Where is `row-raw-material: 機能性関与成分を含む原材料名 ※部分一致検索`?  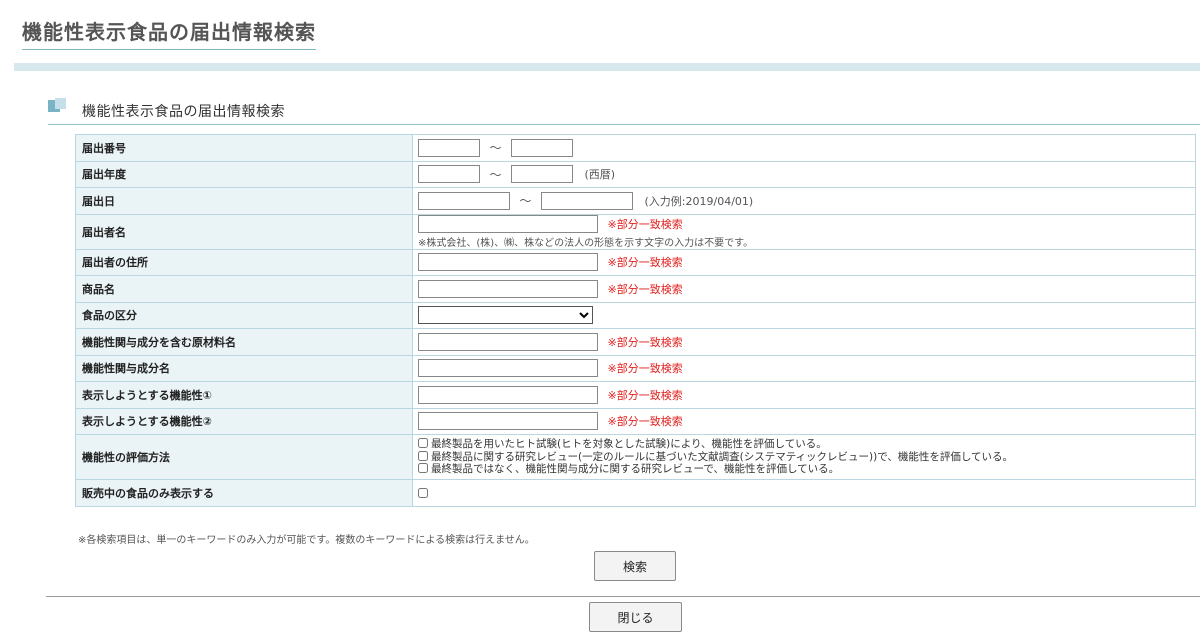 row-raw-material: 機能性関与成分を含む原材料名 ※部分一致検索 is located at coordinates (635, 342).